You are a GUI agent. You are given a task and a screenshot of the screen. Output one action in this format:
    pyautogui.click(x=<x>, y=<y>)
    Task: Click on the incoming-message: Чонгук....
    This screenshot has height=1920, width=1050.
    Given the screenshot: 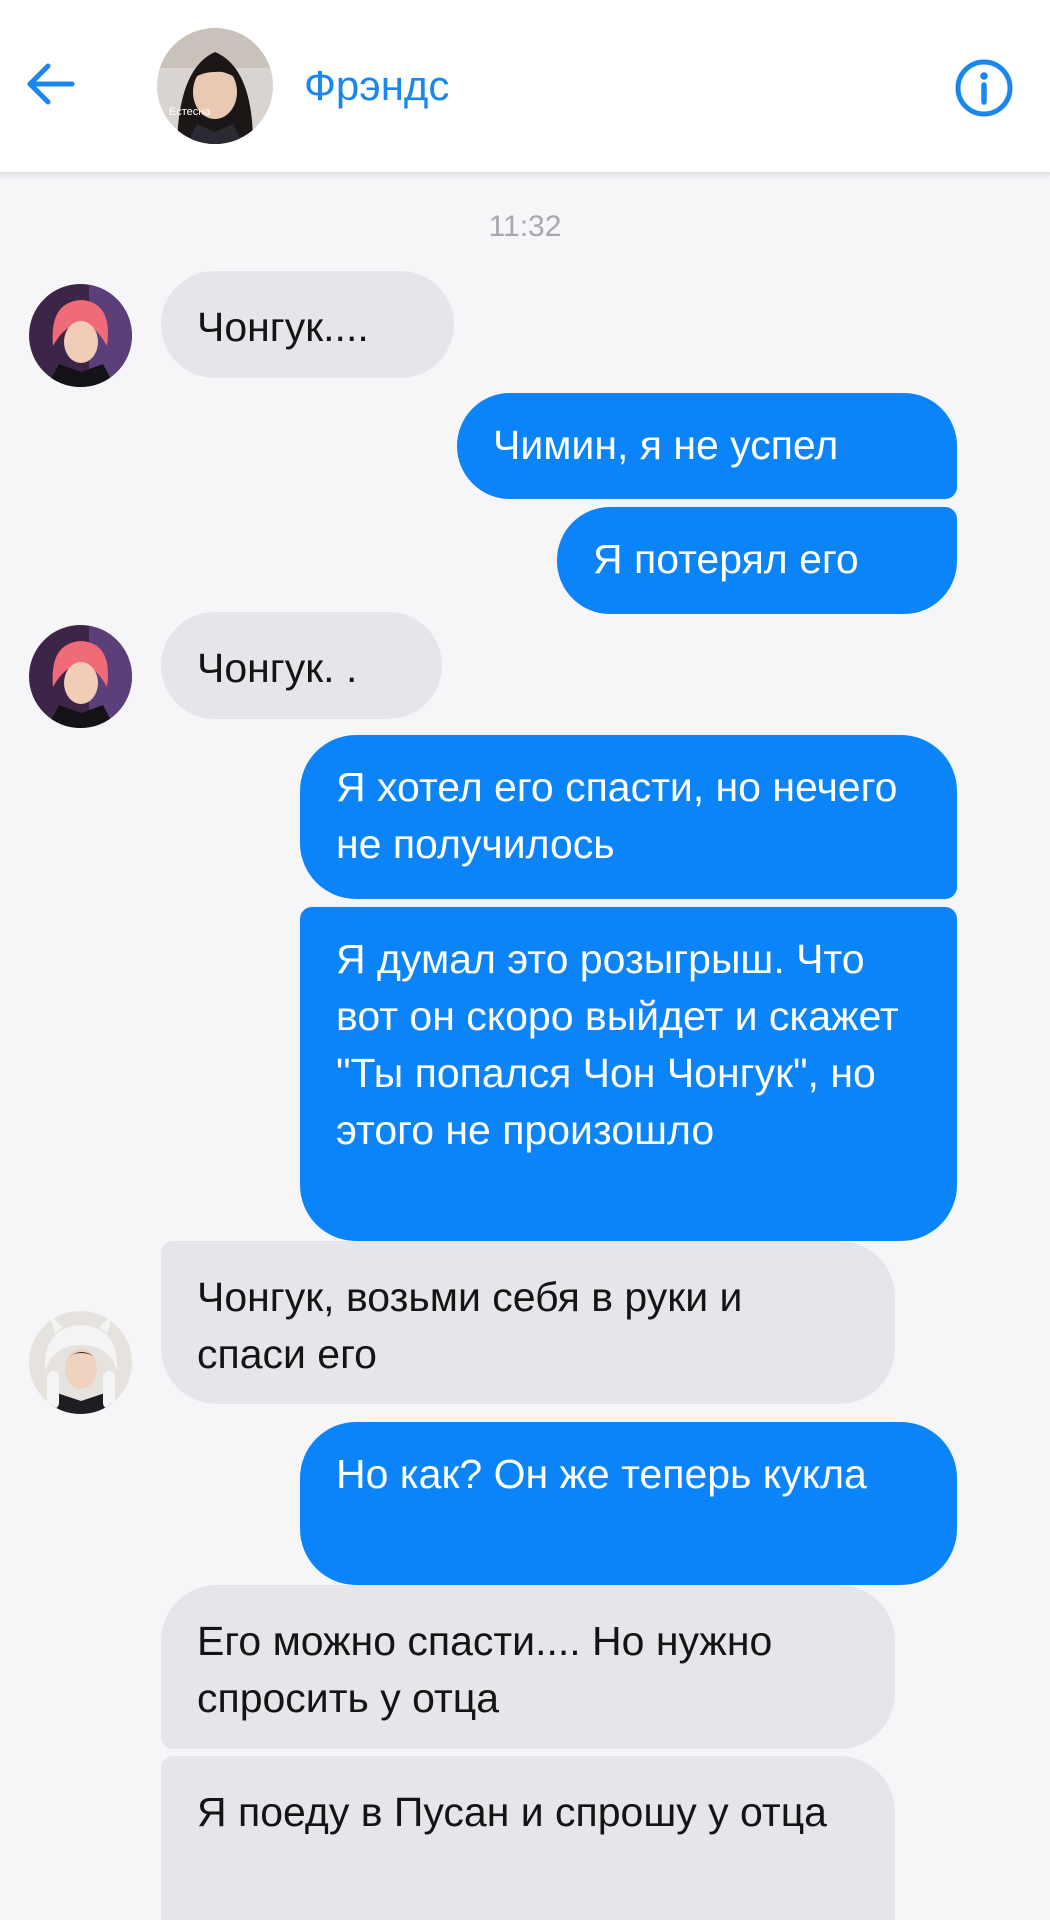 What is the action you would take?
    pyautogui.click(x=307, y=324)
    